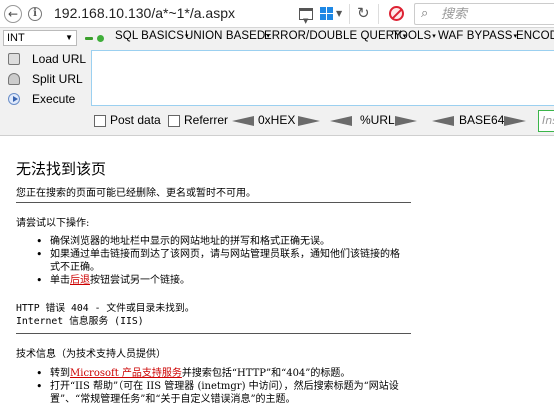 This screenshot has width=554, height=412. I want to click on url-label: %URL, so click(377, 120).